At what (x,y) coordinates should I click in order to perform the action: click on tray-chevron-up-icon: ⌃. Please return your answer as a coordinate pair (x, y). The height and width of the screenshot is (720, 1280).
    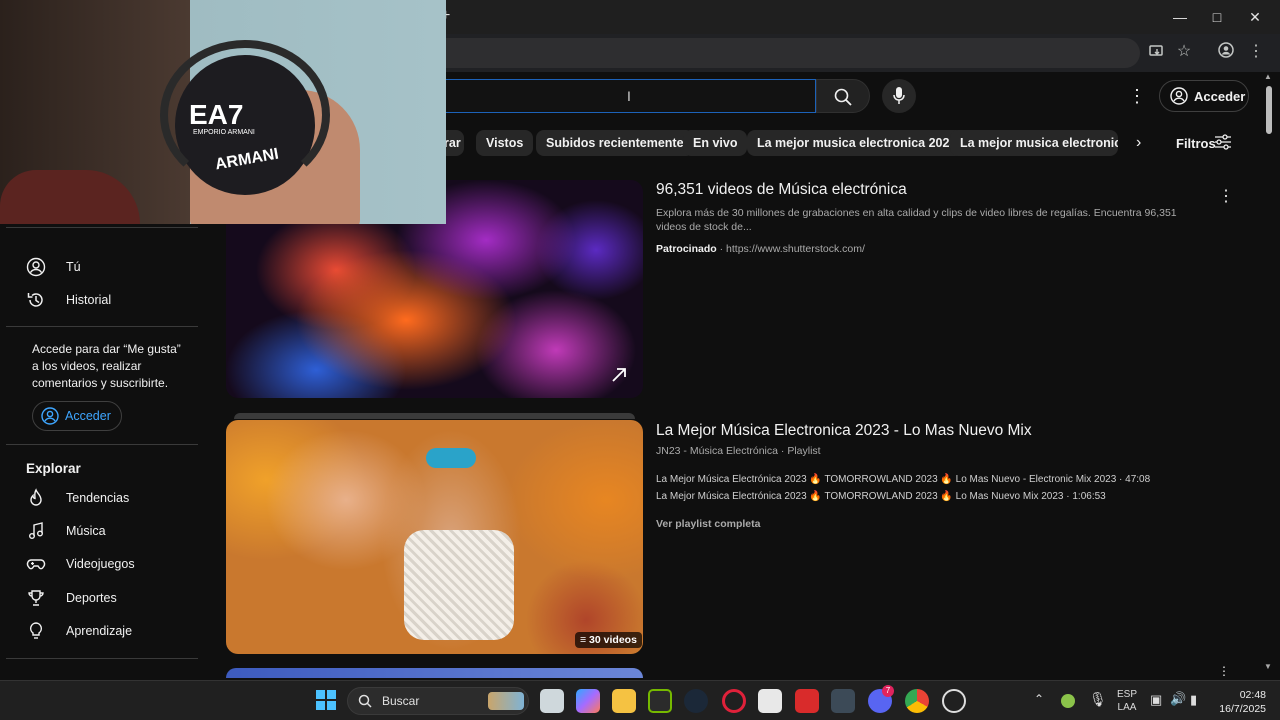
    Looking at the image, I should click on (1039, 699).